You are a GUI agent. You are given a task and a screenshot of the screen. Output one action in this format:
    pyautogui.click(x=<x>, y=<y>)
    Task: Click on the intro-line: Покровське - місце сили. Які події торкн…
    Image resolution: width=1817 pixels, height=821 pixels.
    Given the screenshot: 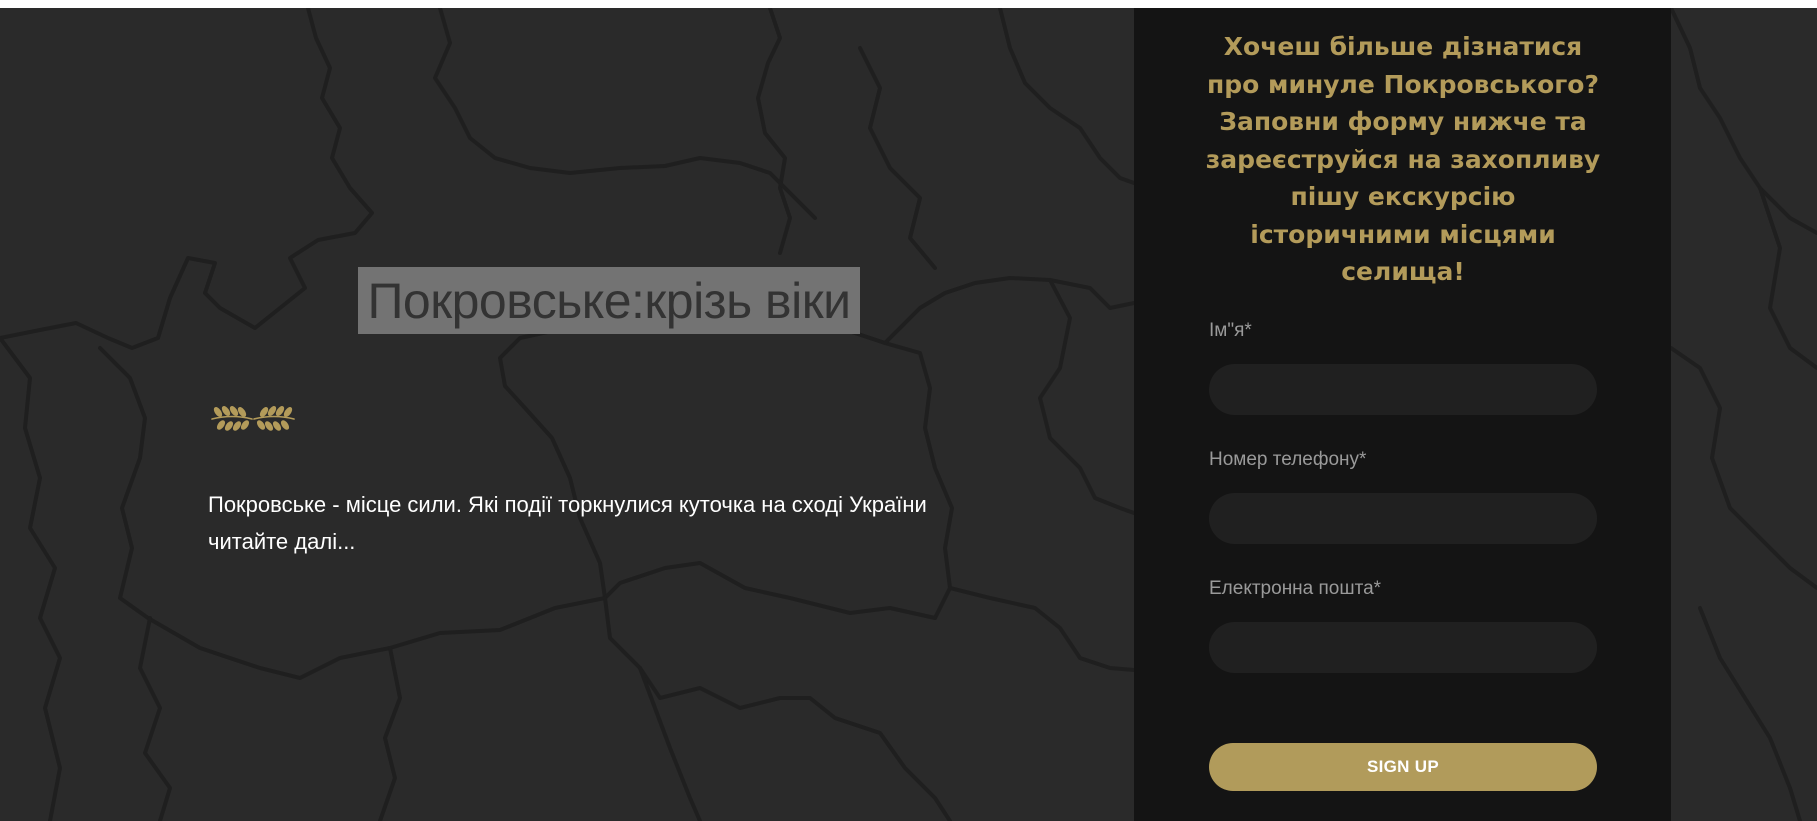 What is the action you would take?
    pyautogui.click(x=567, y=504)
    